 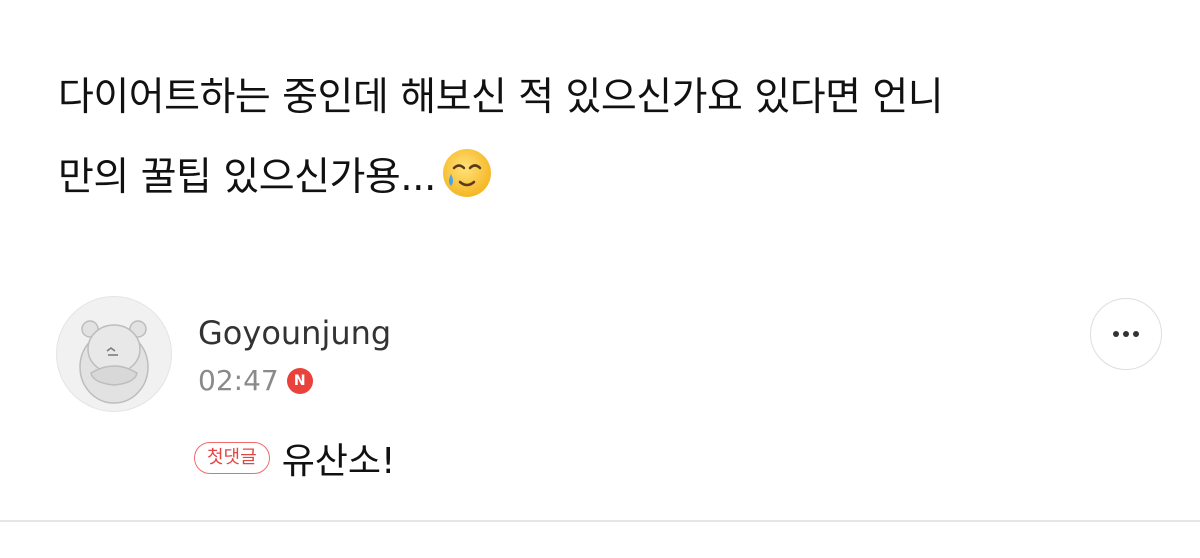 I want to click on more-dots-icon, so click(x=1126, y=334).